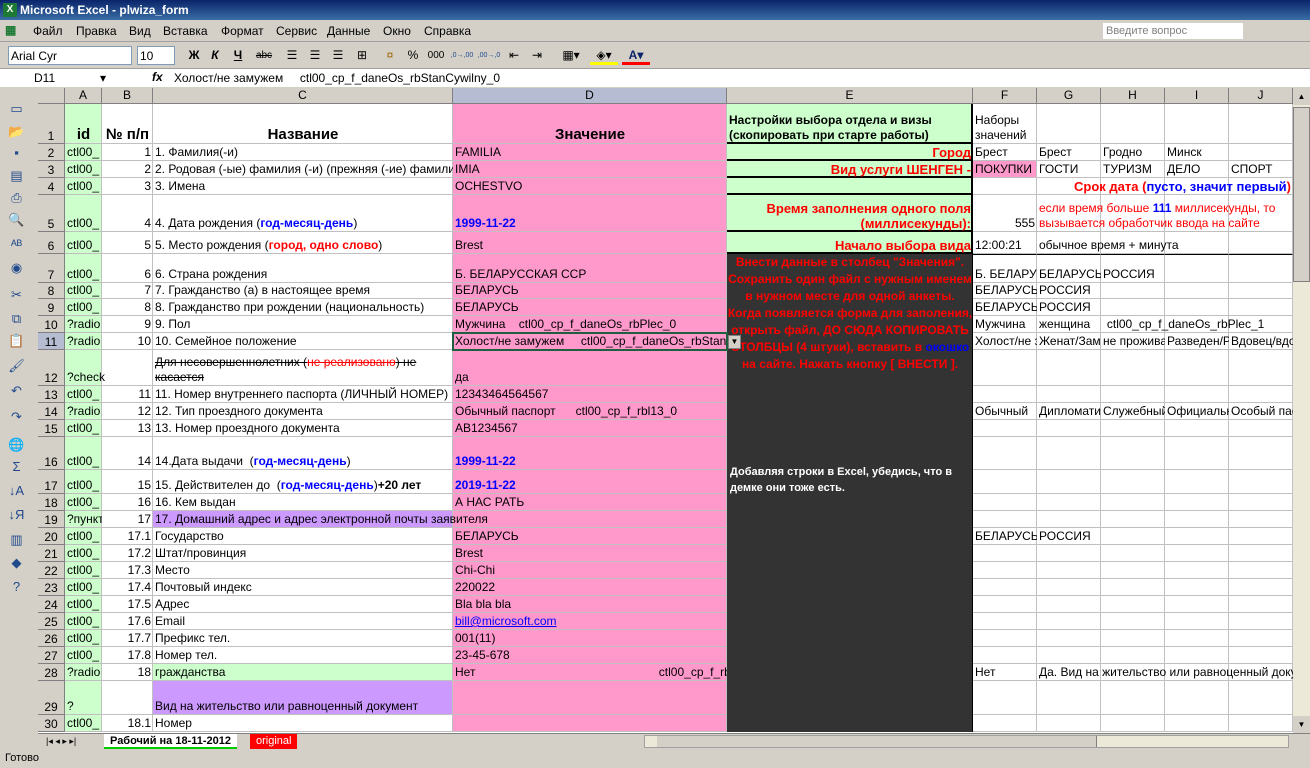 Image resolution: width=1310 pixels, height=768 pixels. I want to click on cell-D27: 23-45-678, so click(590, 655).